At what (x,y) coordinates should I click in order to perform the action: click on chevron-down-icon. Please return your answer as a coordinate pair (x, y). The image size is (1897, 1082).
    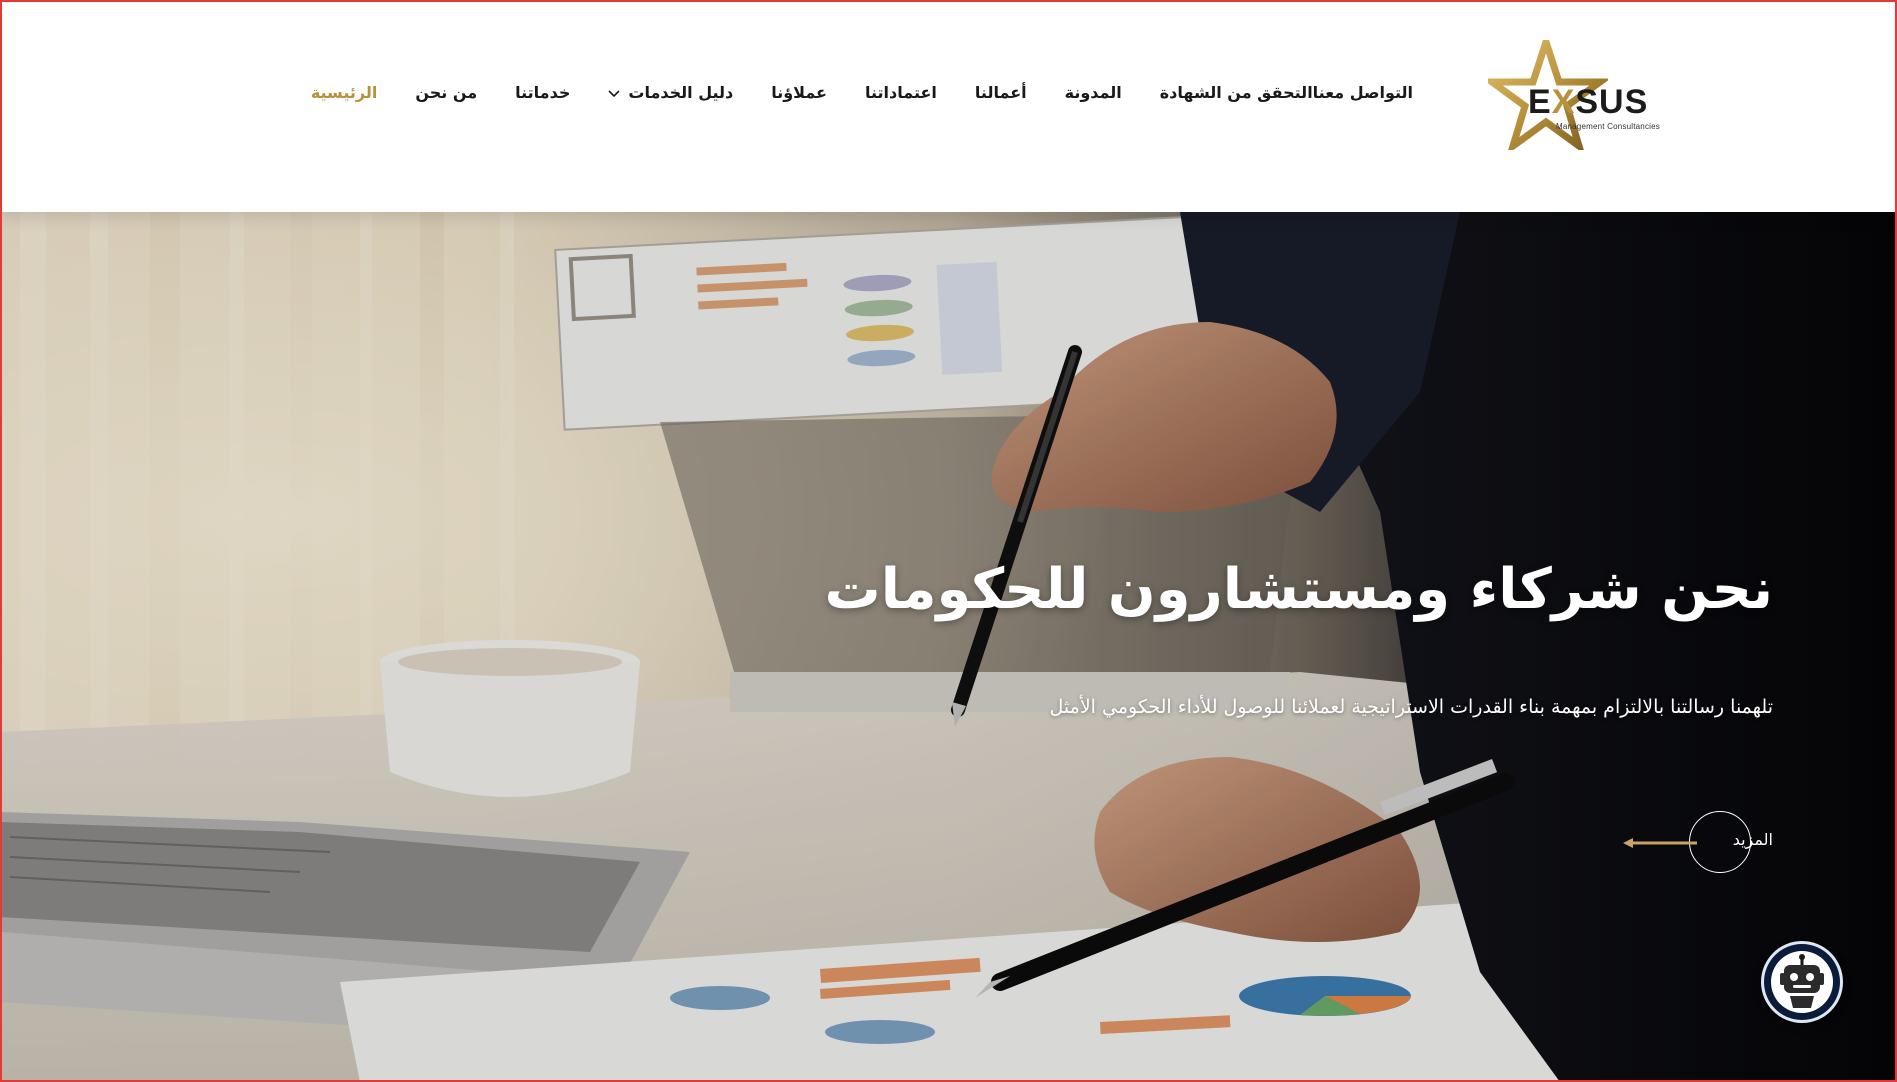
    Looking at the image, I should click on (614, 94).